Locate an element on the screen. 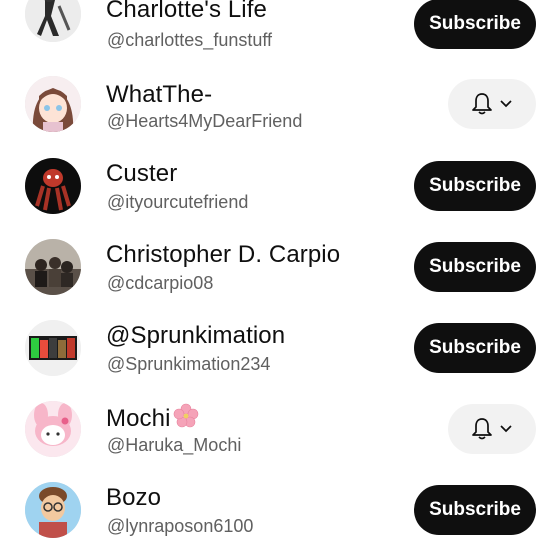  channel-name: Mochi is located at coordinates (152, 419).